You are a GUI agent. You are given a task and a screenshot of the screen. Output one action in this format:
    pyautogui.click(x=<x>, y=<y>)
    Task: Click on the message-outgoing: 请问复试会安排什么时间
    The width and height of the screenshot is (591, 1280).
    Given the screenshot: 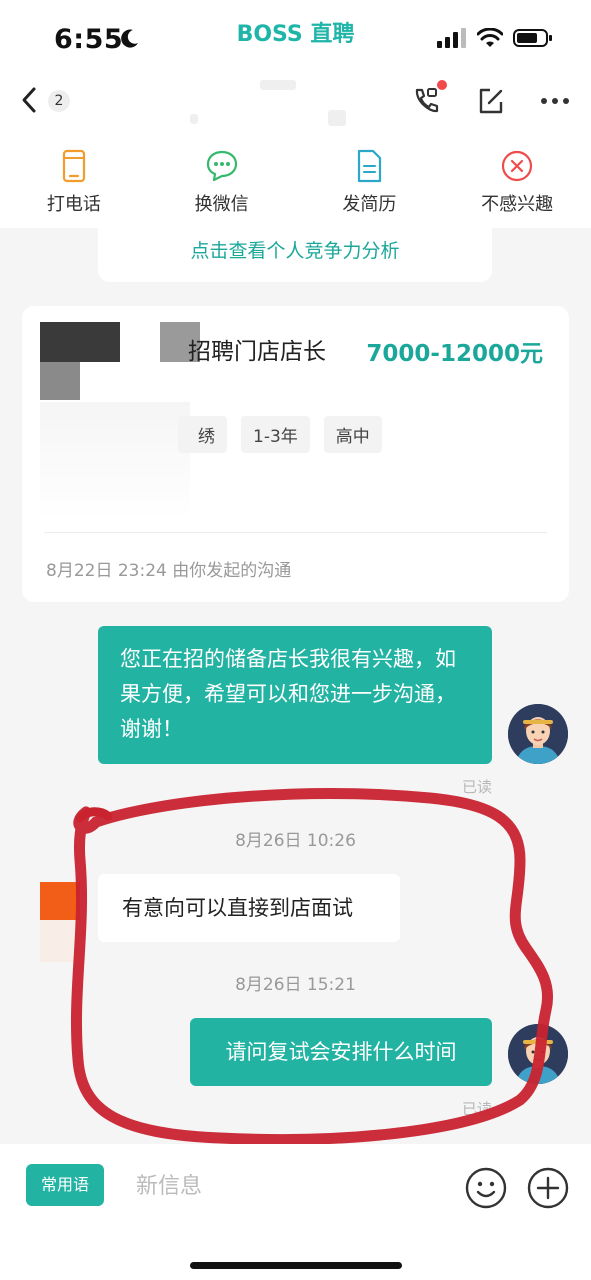 What is the action you would take?
    pyautogui.click(x=341, y=1052)
    